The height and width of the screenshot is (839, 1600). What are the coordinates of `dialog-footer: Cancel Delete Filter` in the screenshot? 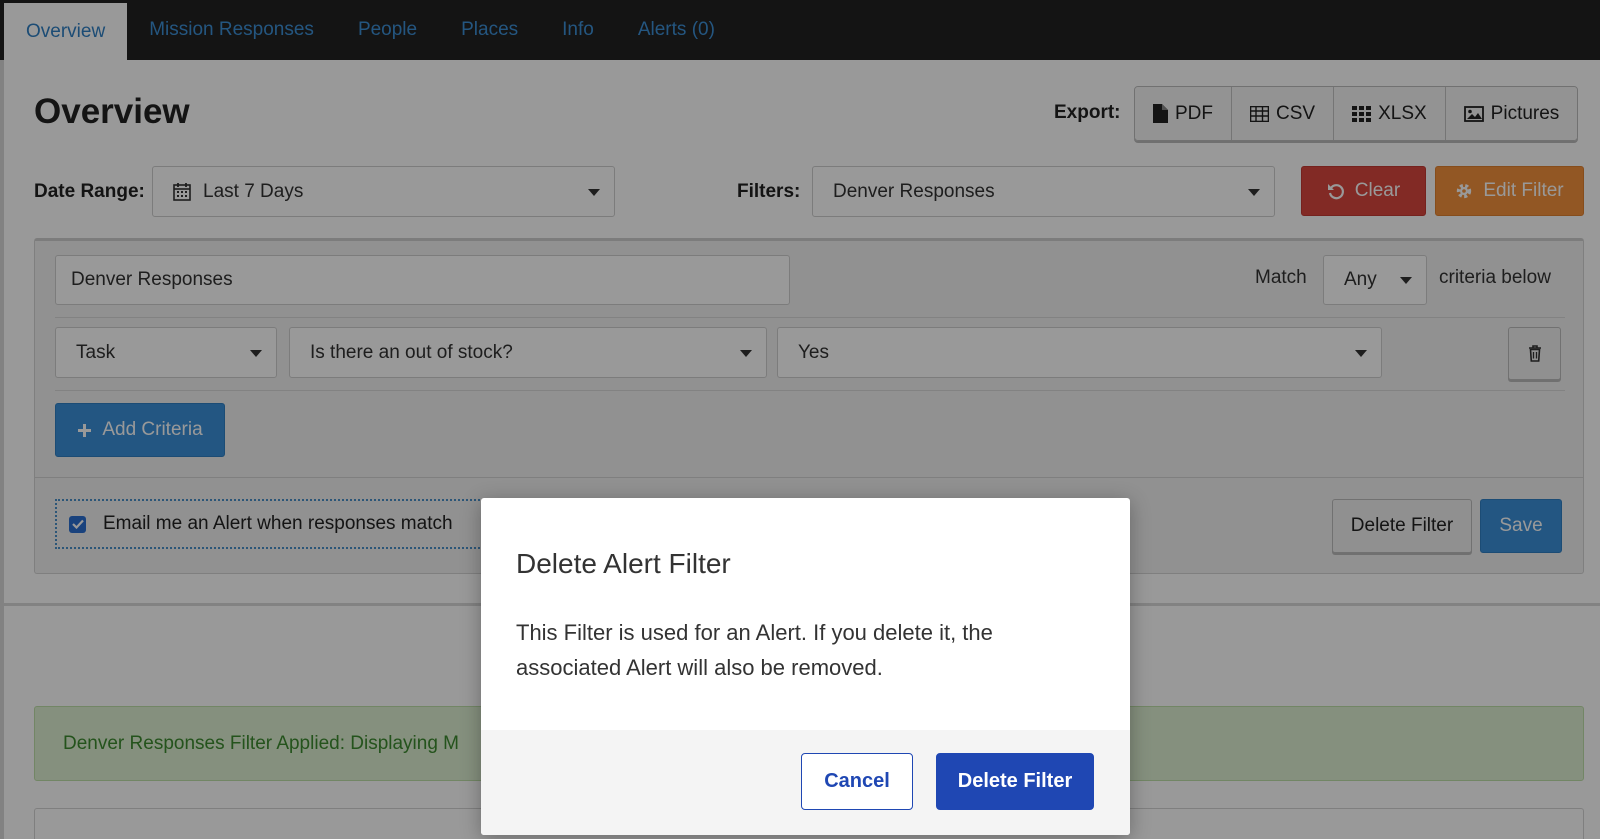 It's located at (805, 782).